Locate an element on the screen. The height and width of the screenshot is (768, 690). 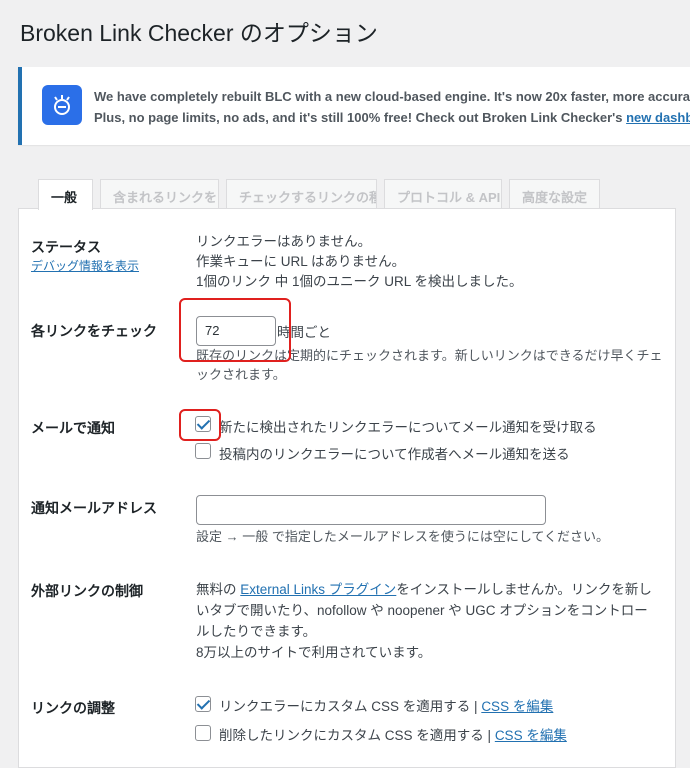
page-title: Broken Link Checker のオプション is located at coordinates (199, 33).